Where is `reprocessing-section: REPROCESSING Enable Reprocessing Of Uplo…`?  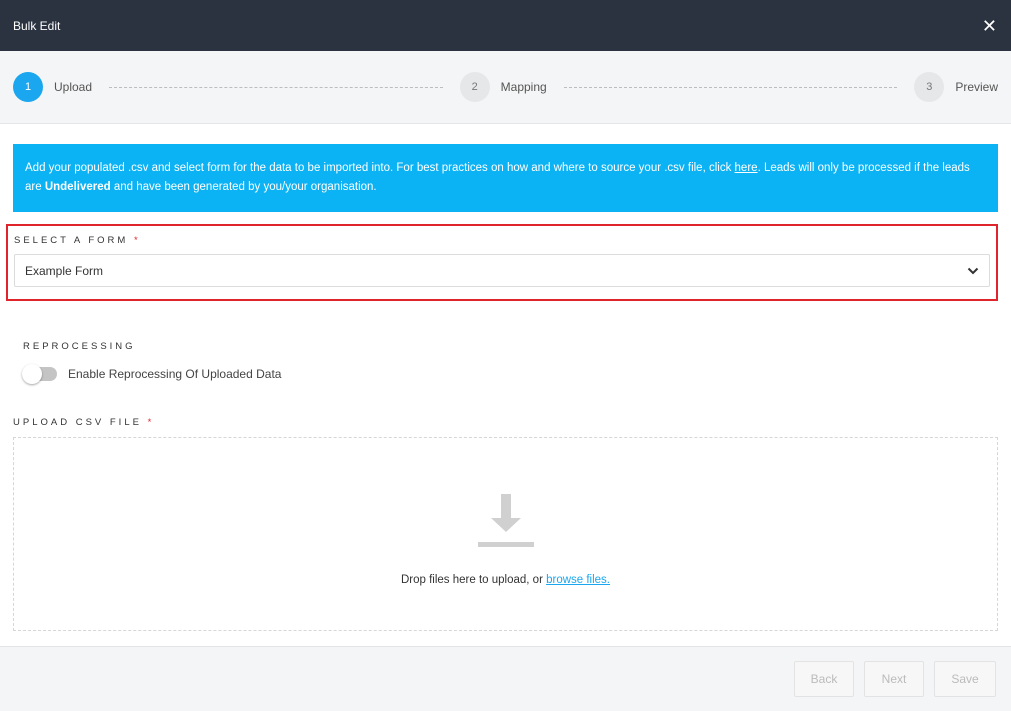
reprocessing-section: REPROCESSING Enable Reprocessing Of Uplo… is located at coordinates (516, 362).